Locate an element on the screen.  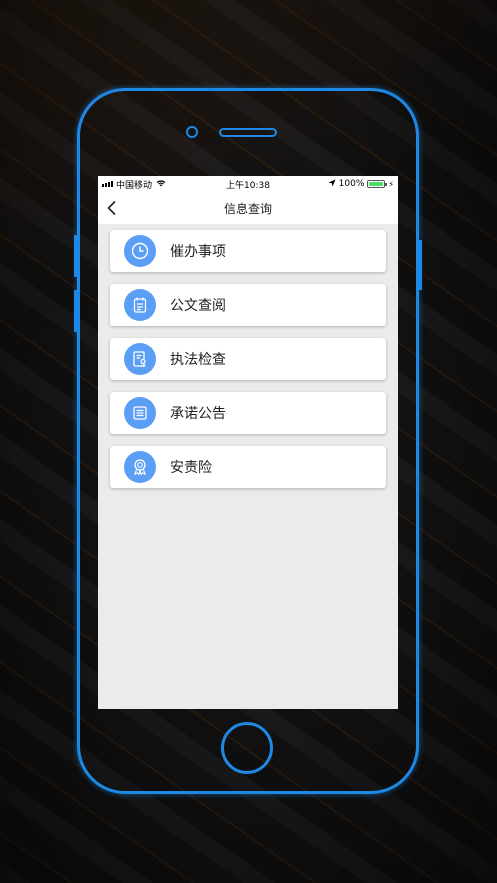
status-bar: 中国移动 上午10:38 100% ⚡ is located at coordinates (248, 184).